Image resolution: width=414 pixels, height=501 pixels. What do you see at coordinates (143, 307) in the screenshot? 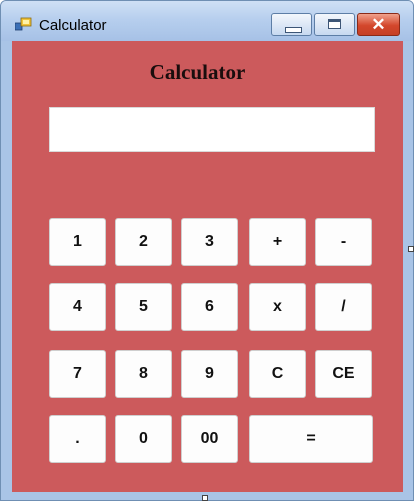
I see `key-5: 5` at bounding box center [143, 307].